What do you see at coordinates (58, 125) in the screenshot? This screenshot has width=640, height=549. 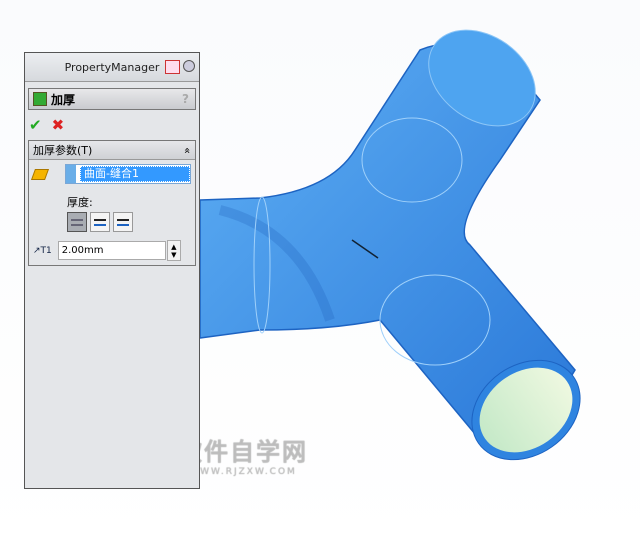 I see `cancel-button: ✖` at bounding box center [58, 125].